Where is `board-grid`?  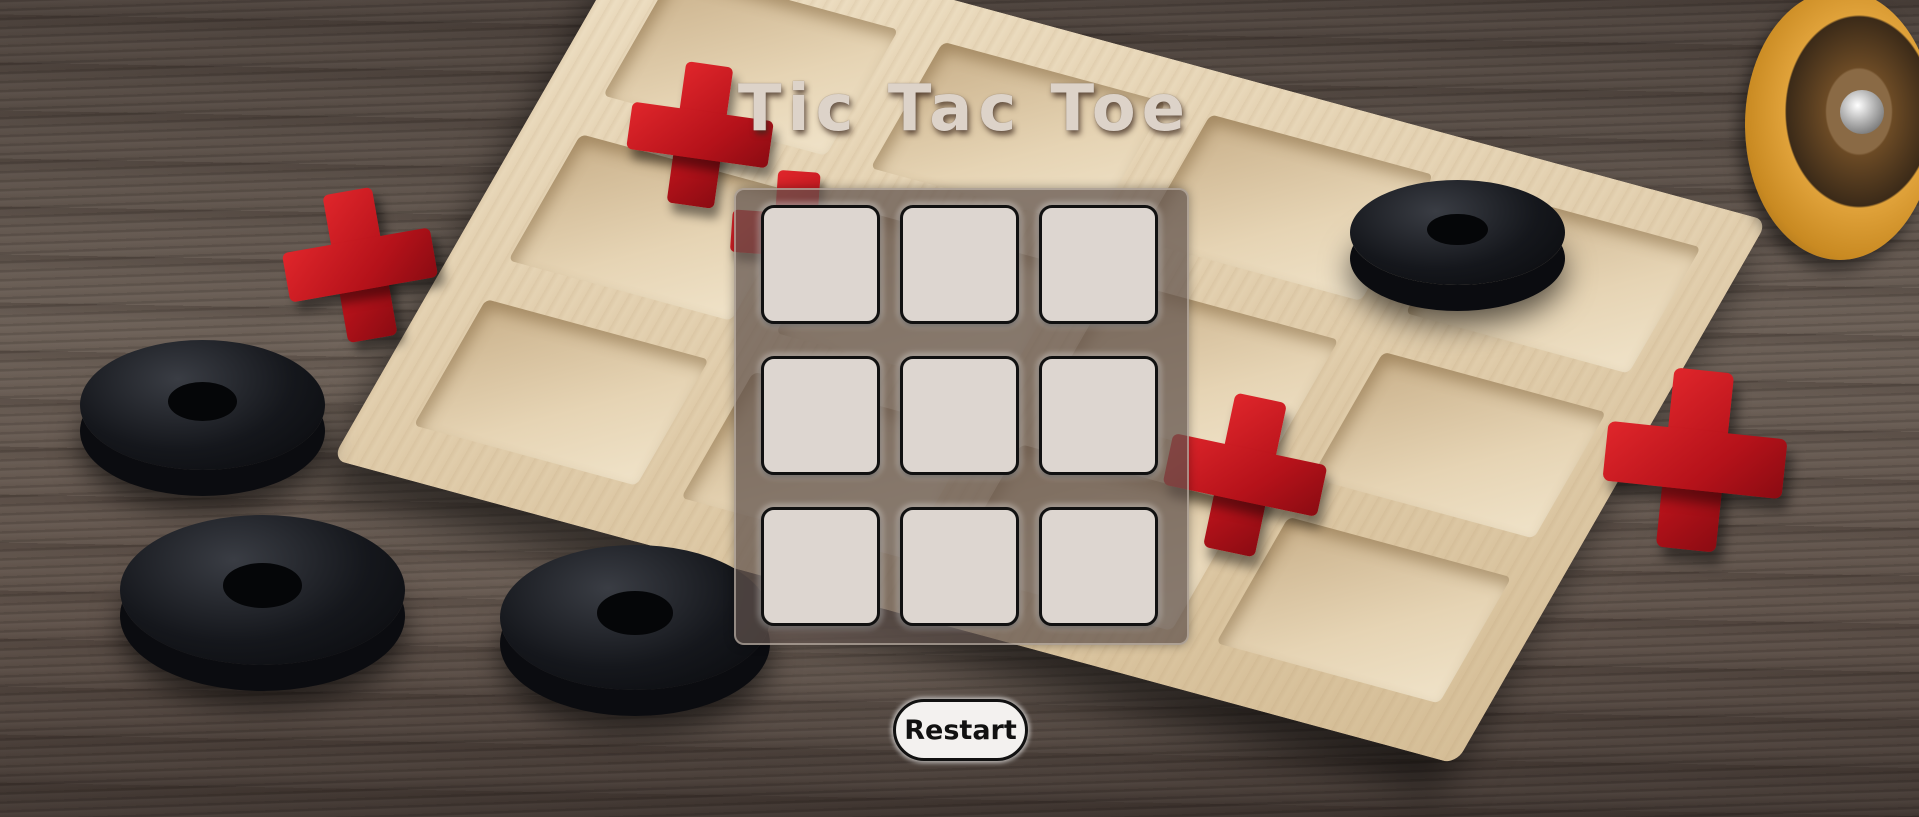 board-grid is located at coordinates (964, 415).